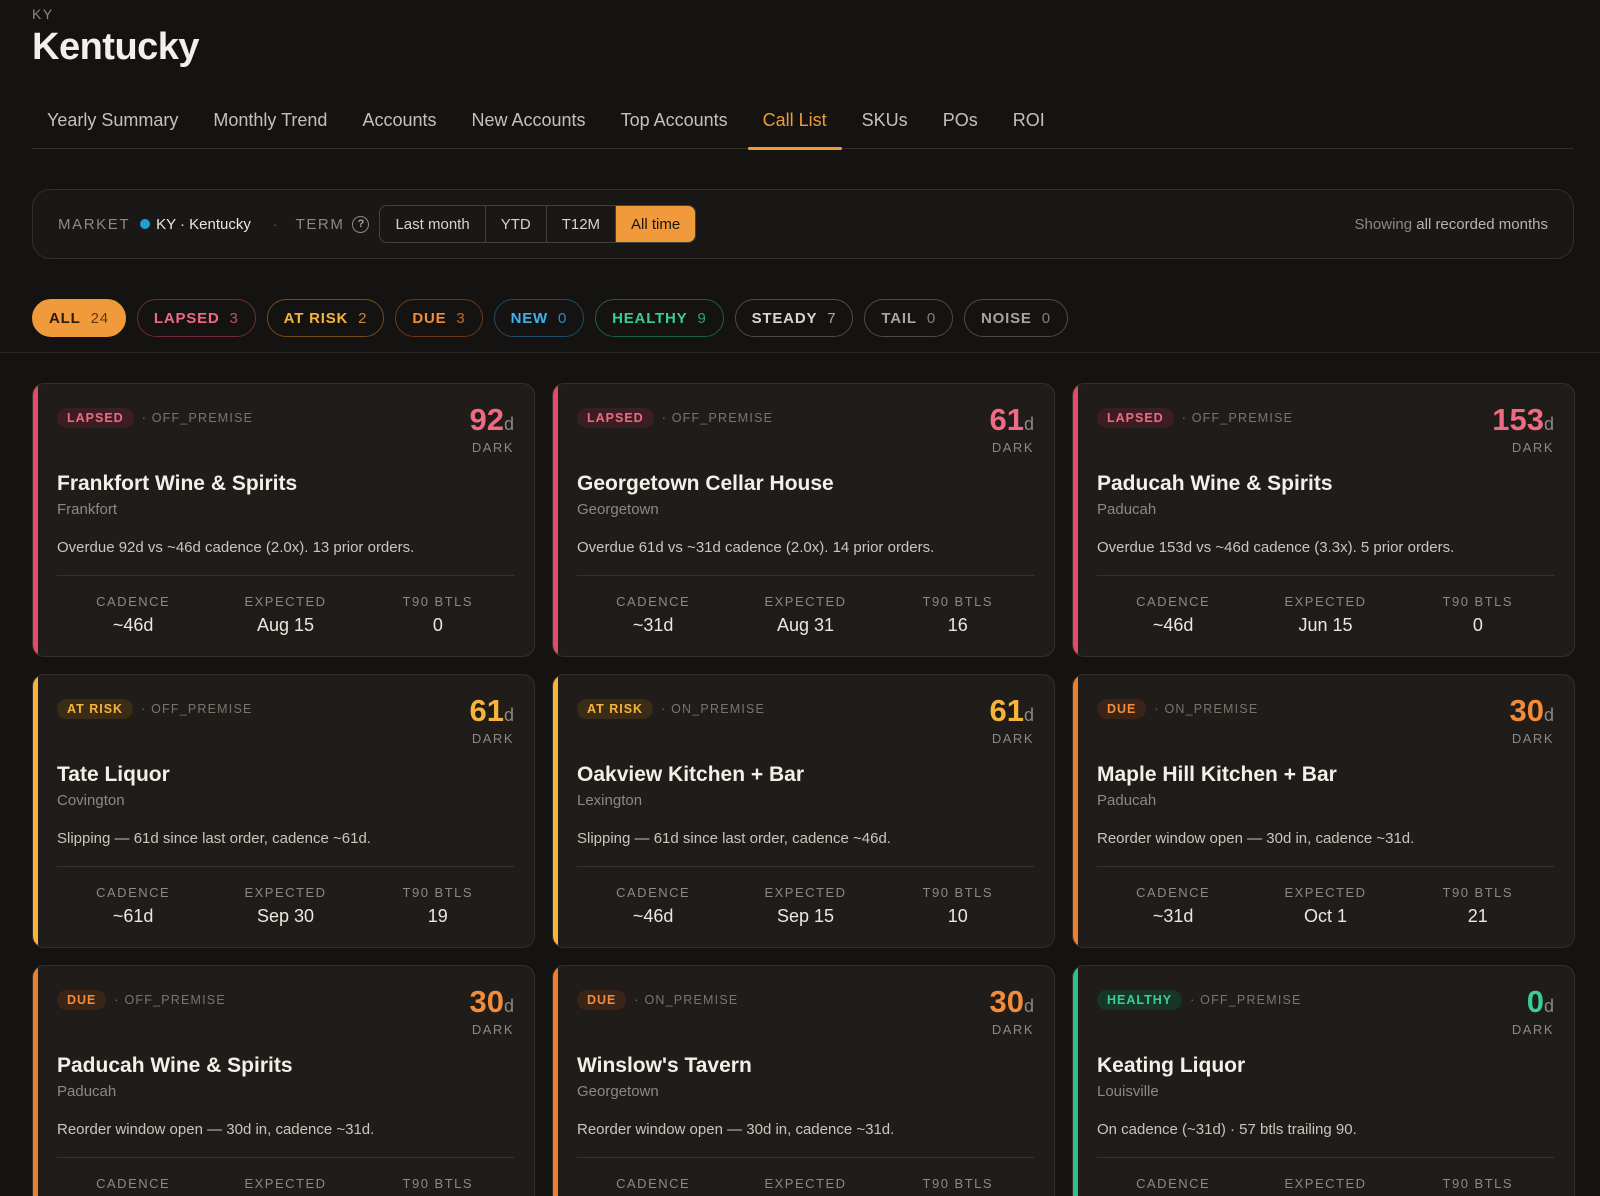 The width and height of the screenshot is (1600, 1196). I want to click on pill-count: 3, so click(234, 318).